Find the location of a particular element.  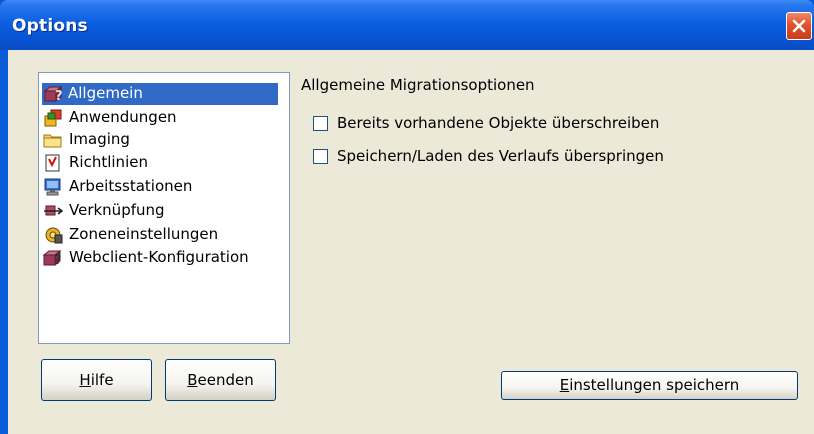

sidebar-item-label: Verknüpfung is located at coordinates (117, 210).